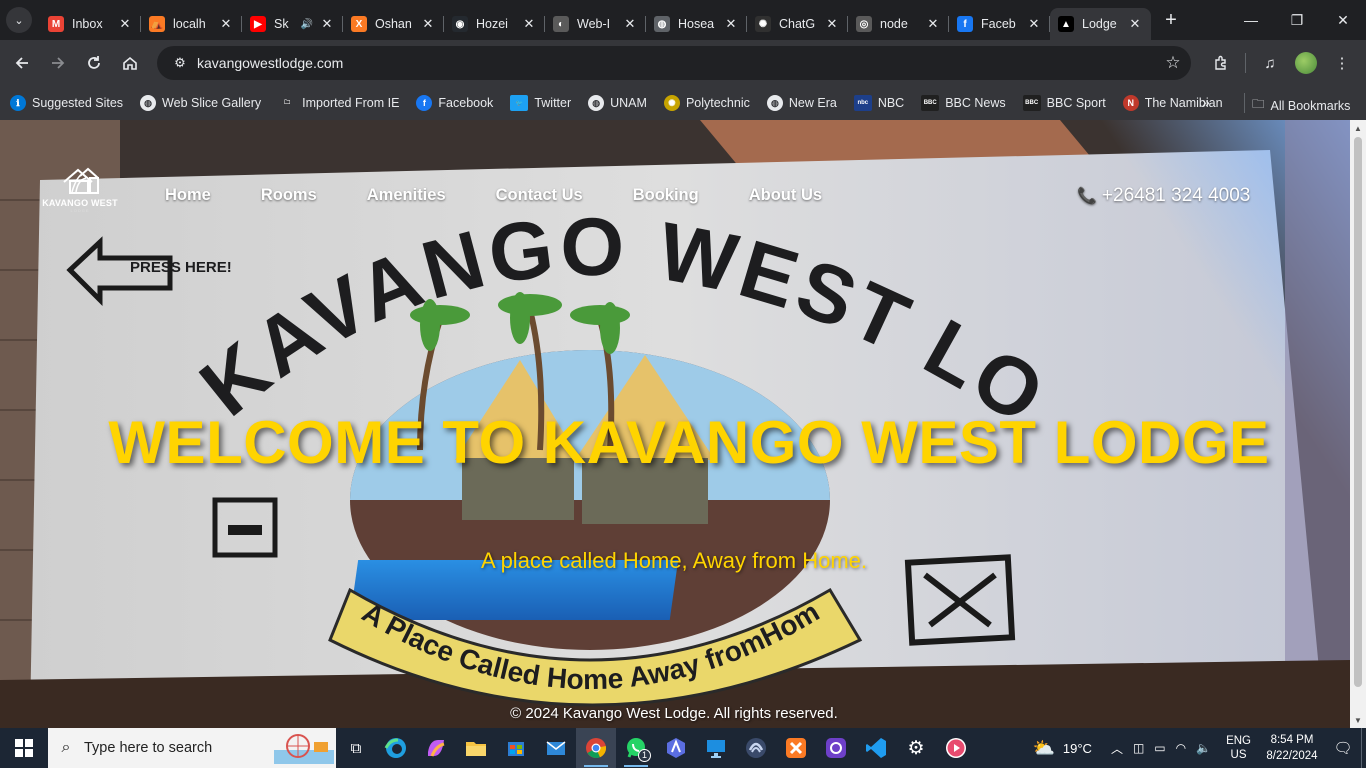  I want to click on browser-tab: ⛺ localh ✕, so click(191, 24).